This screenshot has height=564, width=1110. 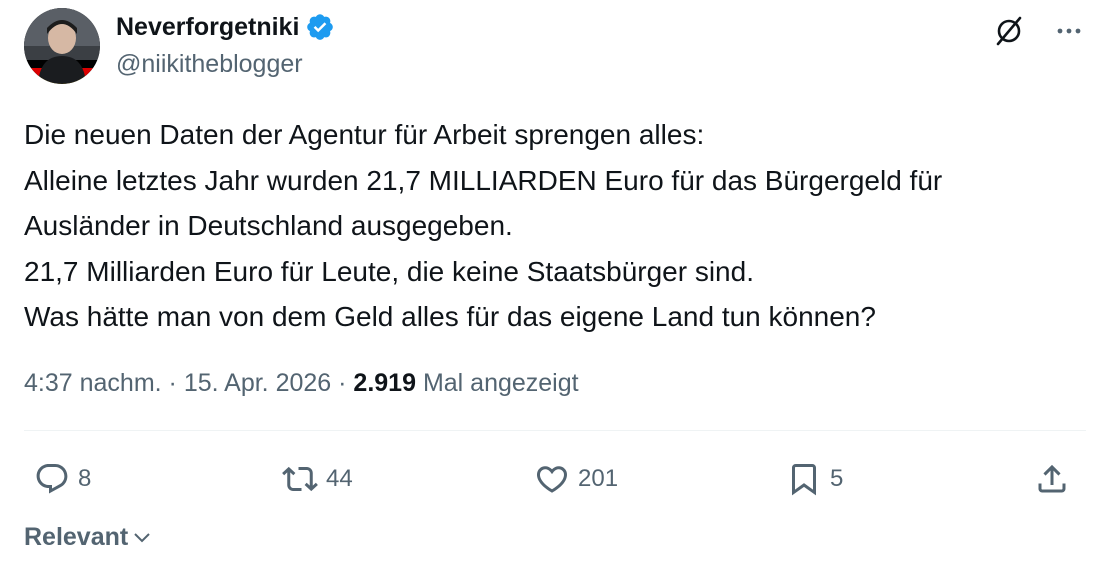 I want to click on sort-label: Relevant, so click(x=76, y=537).